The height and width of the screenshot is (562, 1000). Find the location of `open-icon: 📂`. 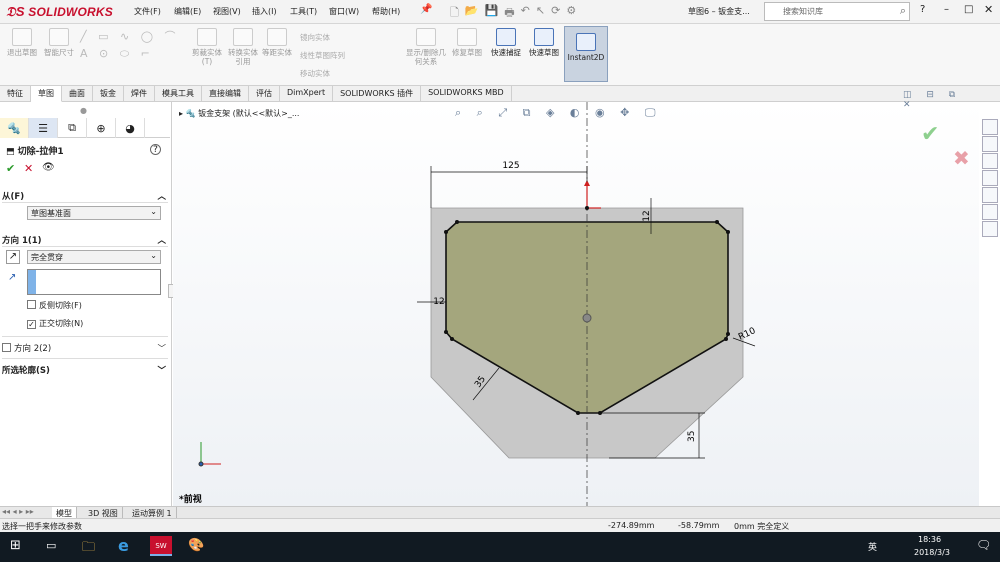

open-icon: 📂 is located at coordinates (472, 12).